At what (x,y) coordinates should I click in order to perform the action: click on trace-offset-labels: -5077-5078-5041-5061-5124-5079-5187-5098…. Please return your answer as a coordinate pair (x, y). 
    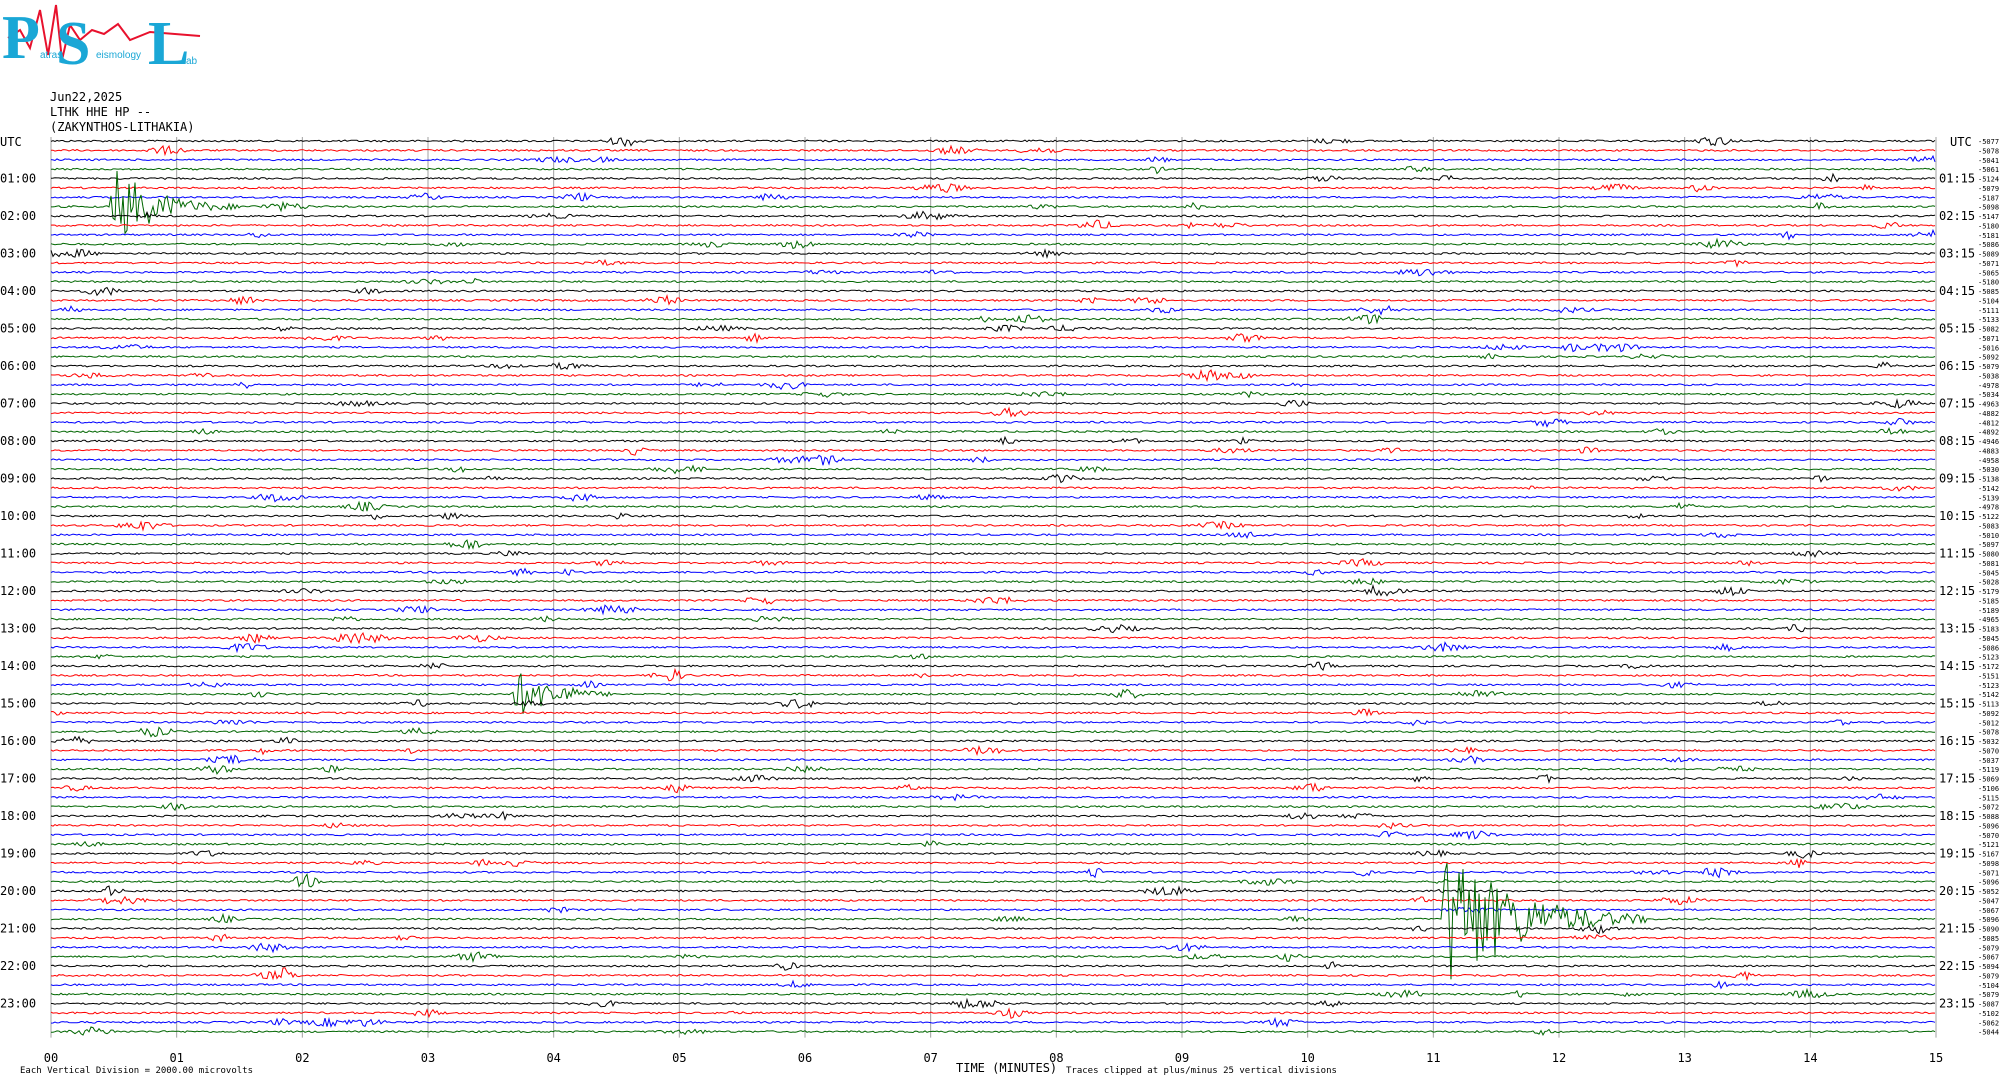
    Looking at the image, I should click on (1988, 587).